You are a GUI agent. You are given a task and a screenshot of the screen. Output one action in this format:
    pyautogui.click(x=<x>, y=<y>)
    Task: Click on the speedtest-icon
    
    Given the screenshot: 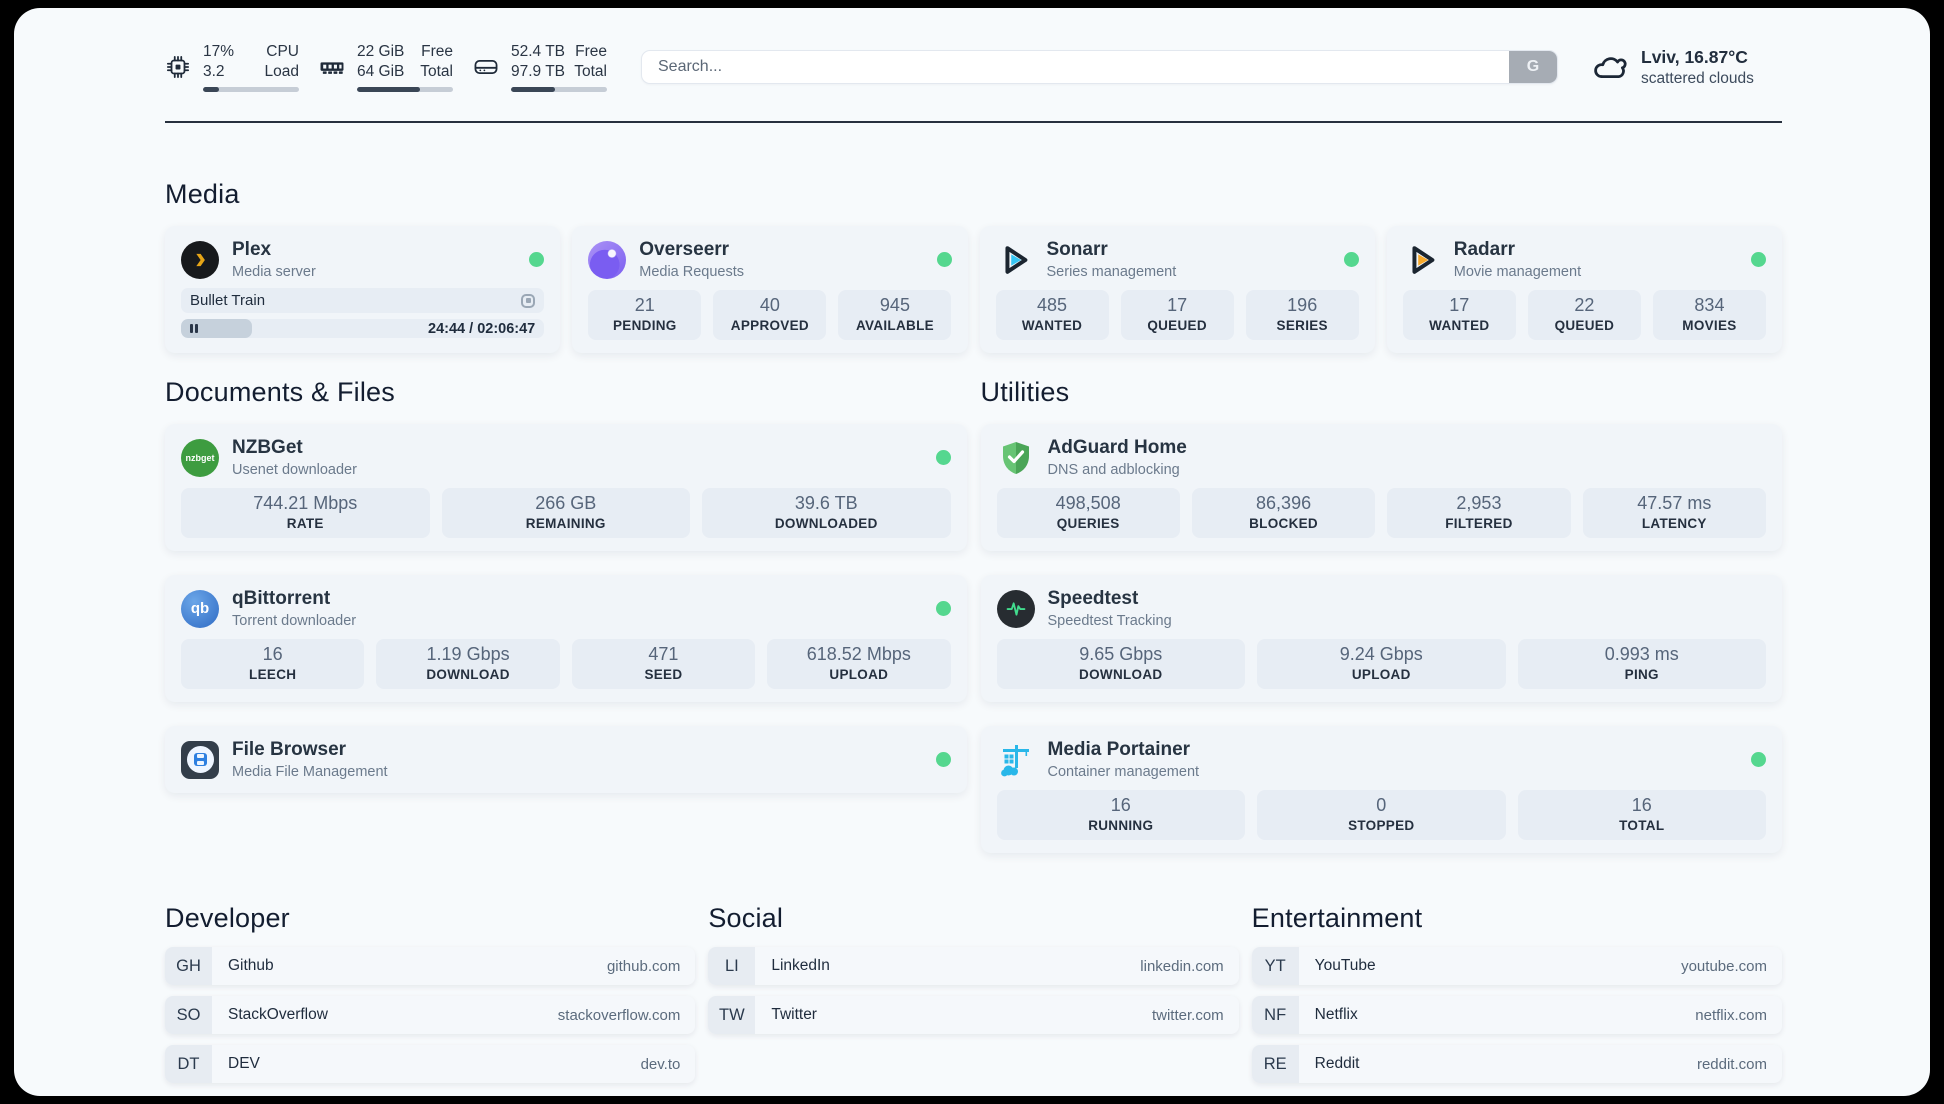 What is the action you would take?
    pyautogui.click(x=1015, y=608)
    